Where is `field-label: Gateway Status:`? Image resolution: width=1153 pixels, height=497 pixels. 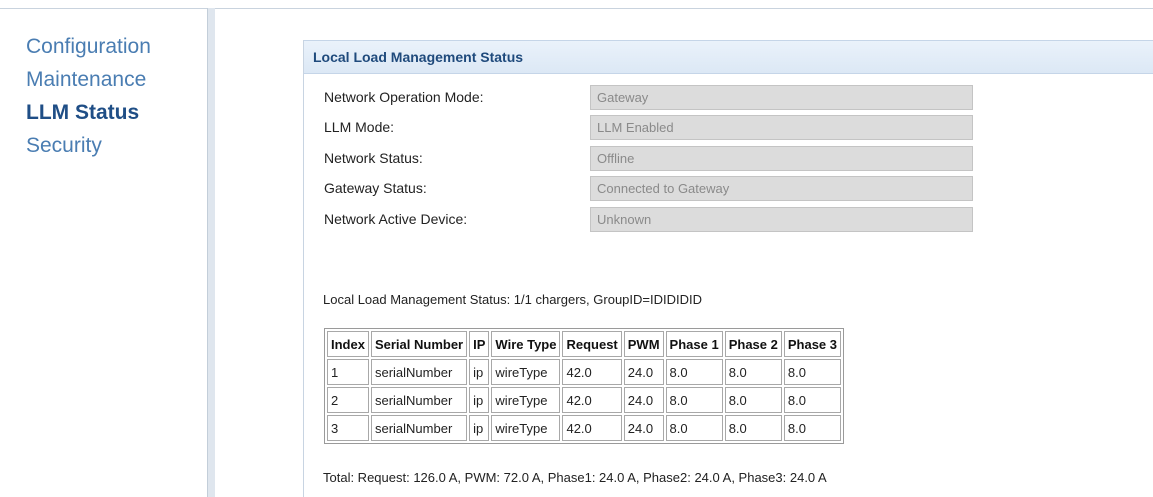
field-label: Gateway Status: is located at coordinates (375, 188).